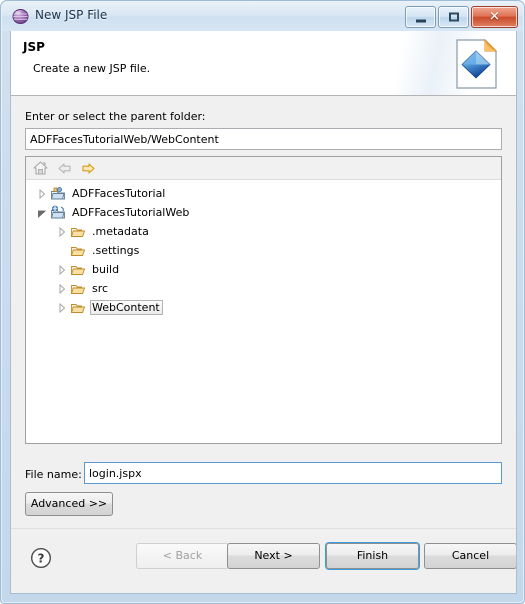  I want to click on tree-item-src: src, so click(263, 288).